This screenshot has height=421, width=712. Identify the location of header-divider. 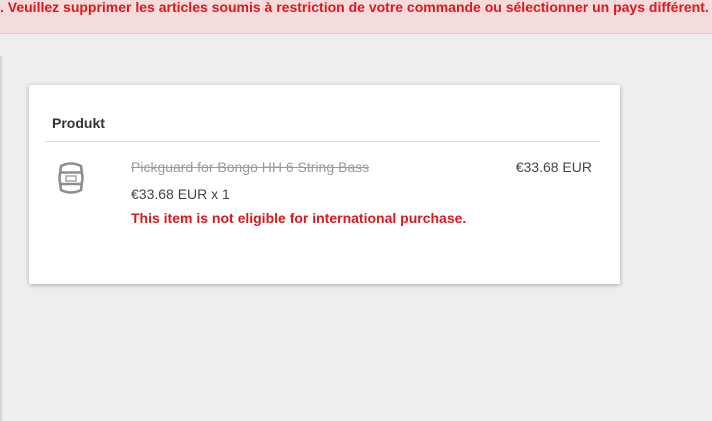
(322, 141).